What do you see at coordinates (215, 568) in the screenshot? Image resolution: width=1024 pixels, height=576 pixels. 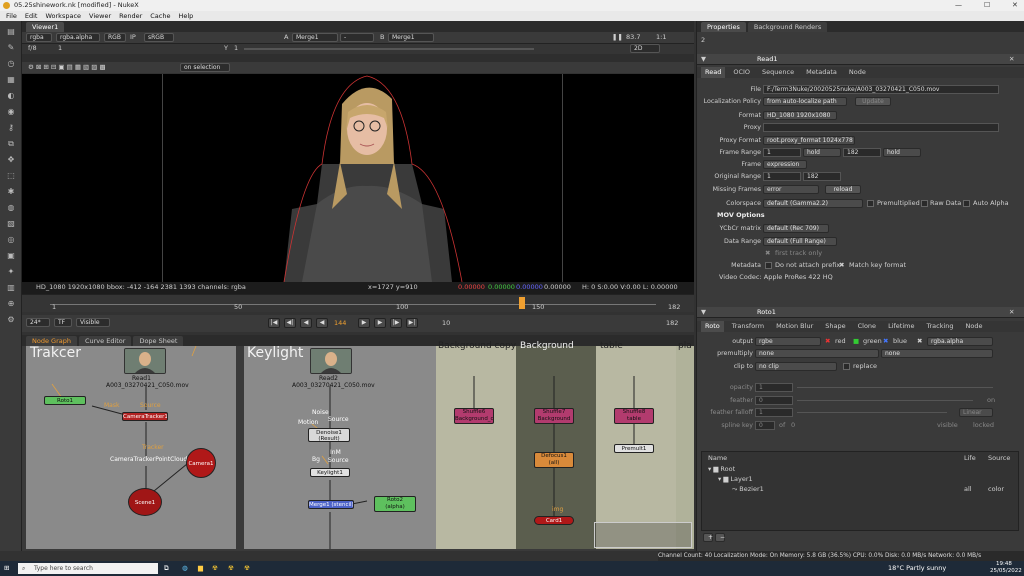 I see `nuke-icon: ☢` at bounding box center [215, 568].